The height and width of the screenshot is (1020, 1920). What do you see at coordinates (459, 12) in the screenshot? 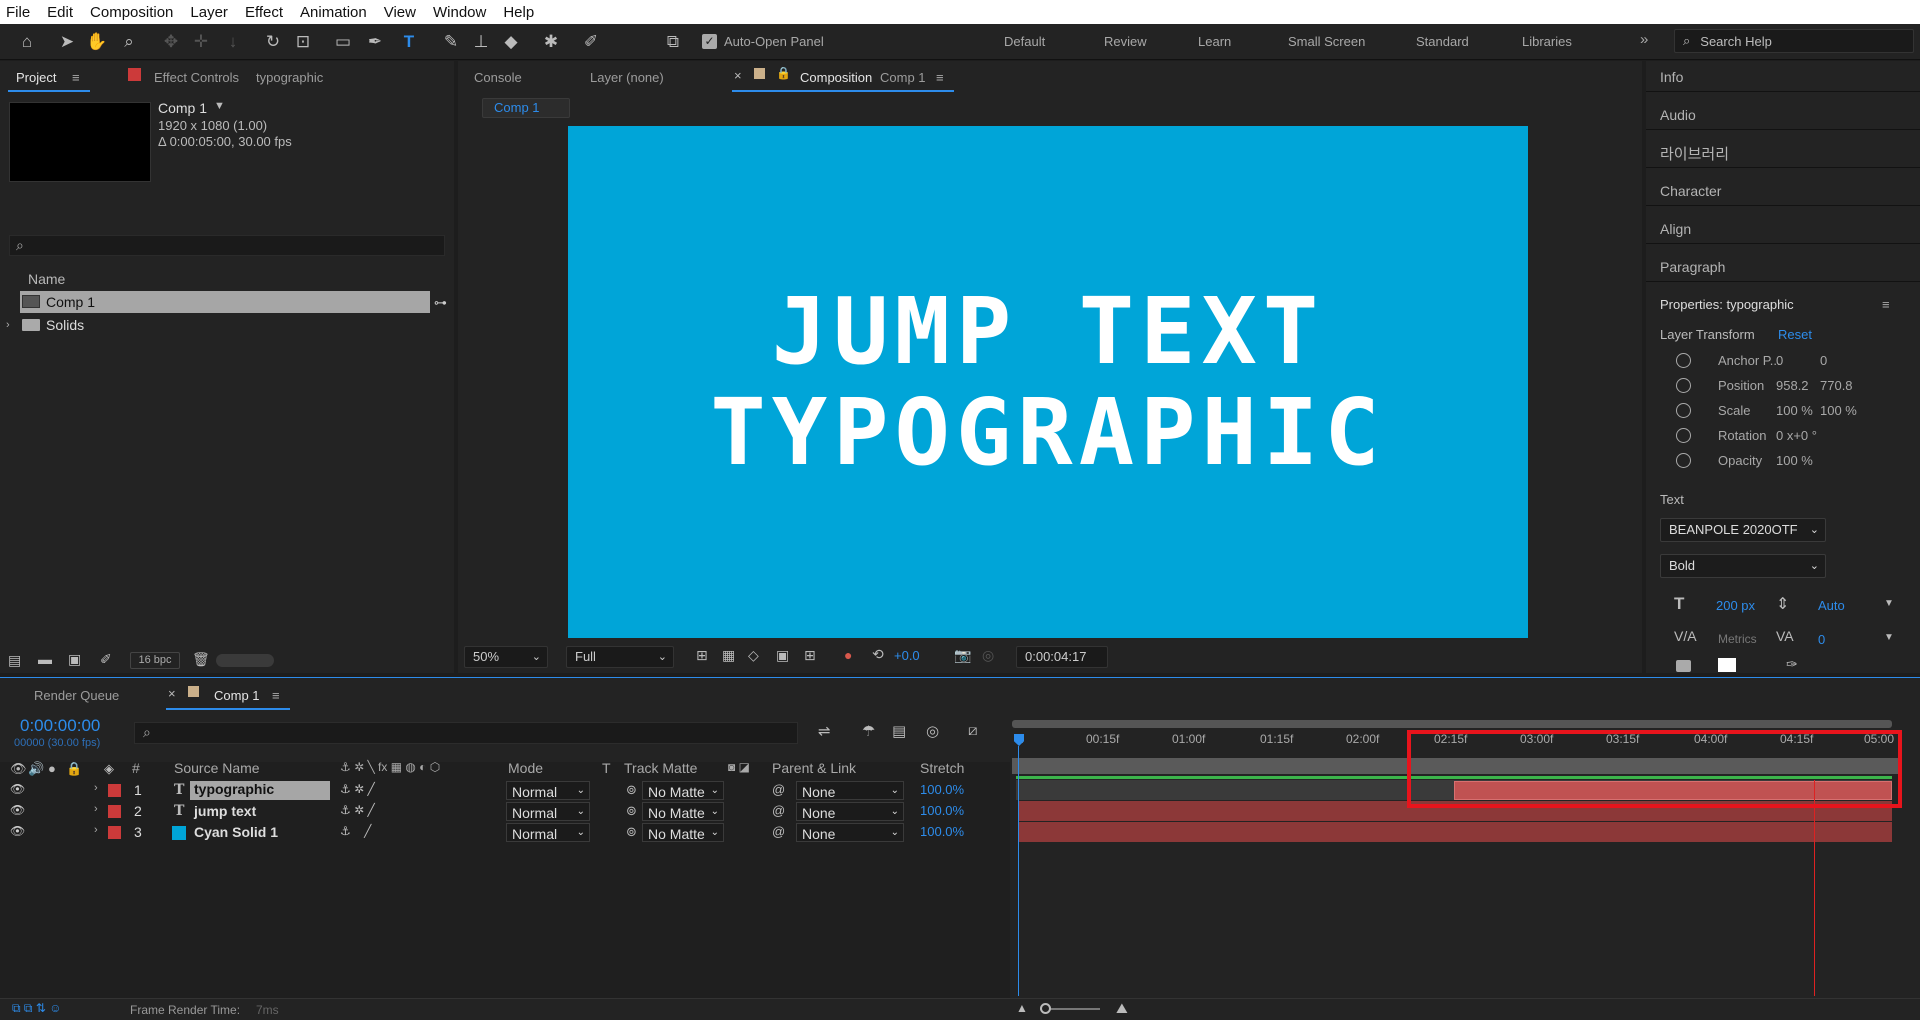
I see `menu-window: Window` at bounding box center [459, 12].